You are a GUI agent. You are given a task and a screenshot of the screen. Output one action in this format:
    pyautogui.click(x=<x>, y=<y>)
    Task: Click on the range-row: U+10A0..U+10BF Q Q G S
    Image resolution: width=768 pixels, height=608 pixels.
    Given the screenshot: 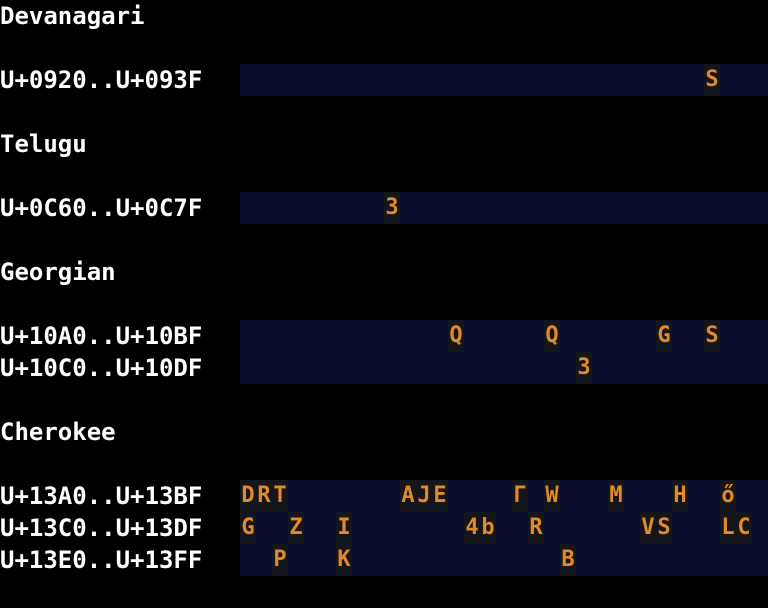 What is the action you would take?
    pyautogui.click(x=384, y=336)
    